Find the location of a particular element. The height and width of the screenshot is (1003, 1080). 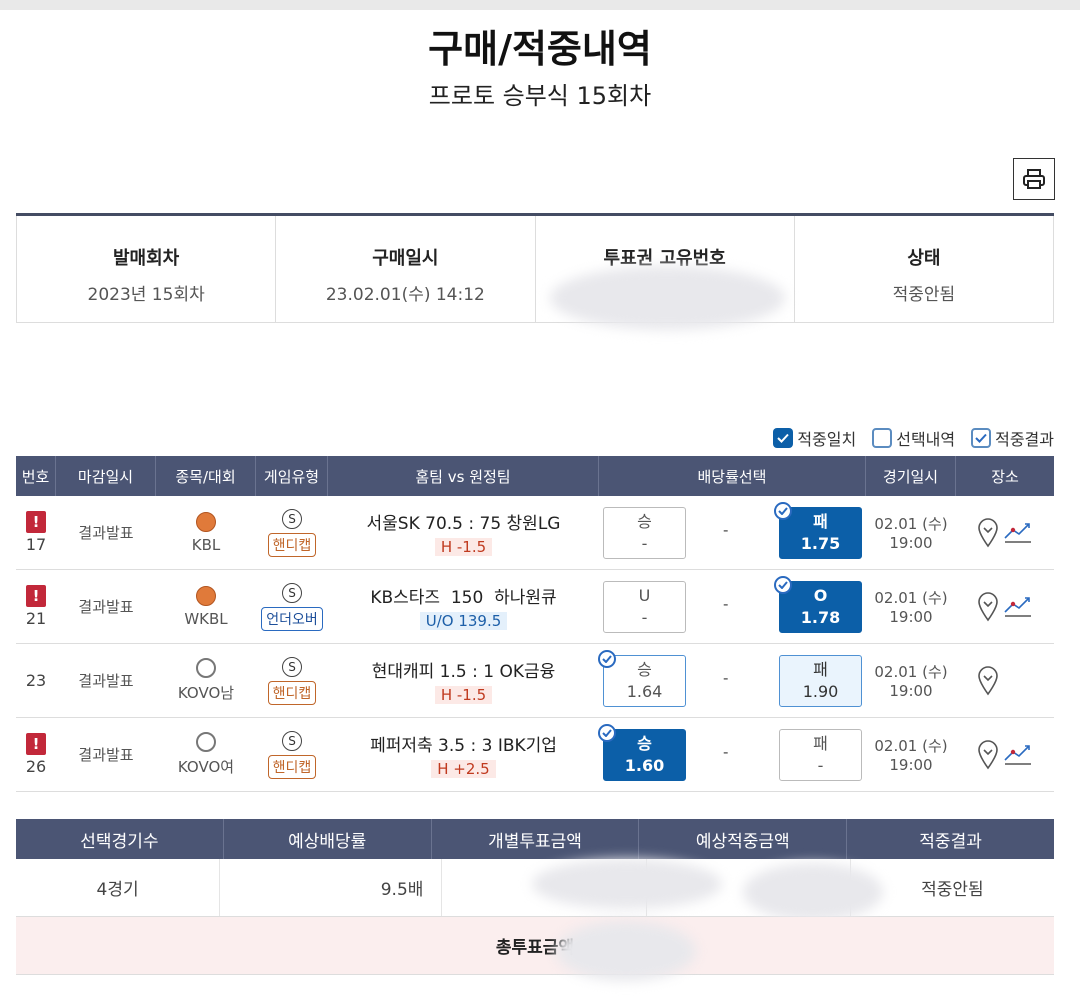

checkbox-outline-check-icon is located at coordinates (981, 438).